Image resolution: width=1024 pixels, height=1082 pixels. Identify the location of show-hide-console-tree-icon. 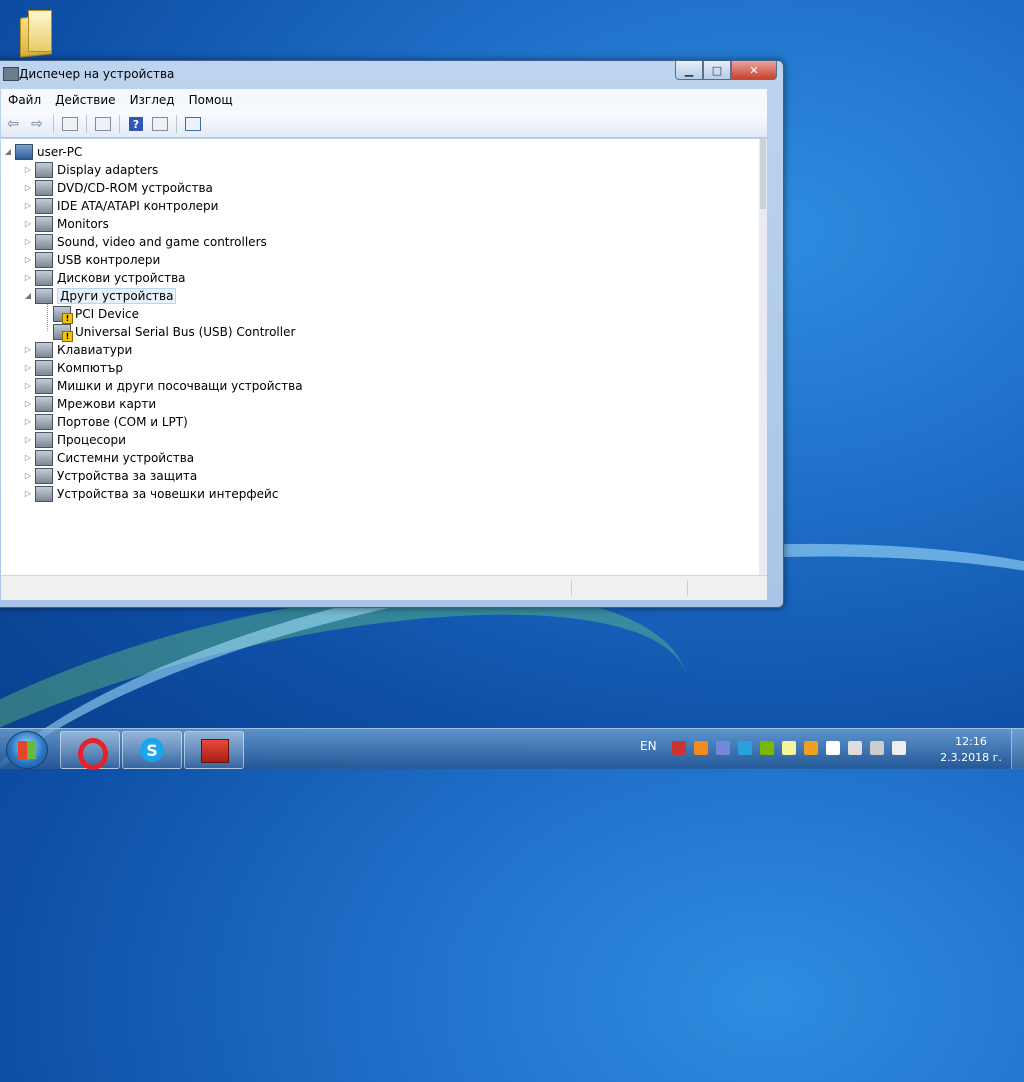
(70, 124).